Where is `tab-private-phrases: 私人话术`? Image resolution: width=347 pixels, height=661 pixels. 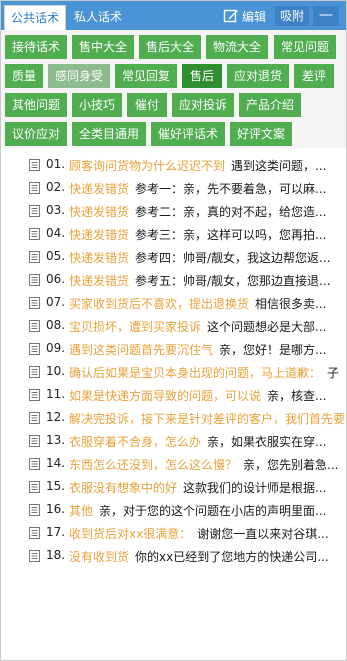 tab-private-phrases: 私人话术 is located at coordinates (98, 17).